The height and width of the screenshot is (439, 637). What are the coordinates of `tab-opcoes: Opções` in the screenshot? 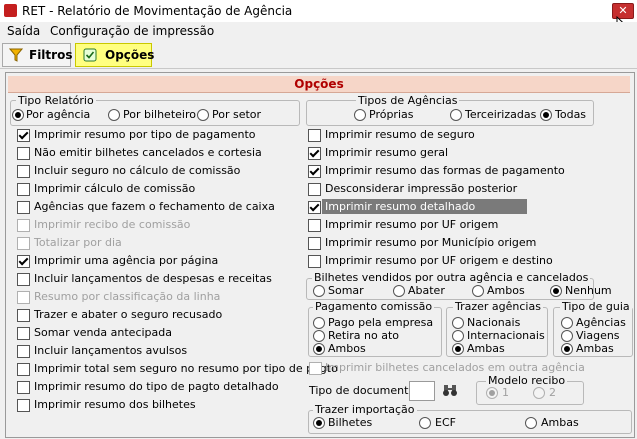 It's located at (115, 55).